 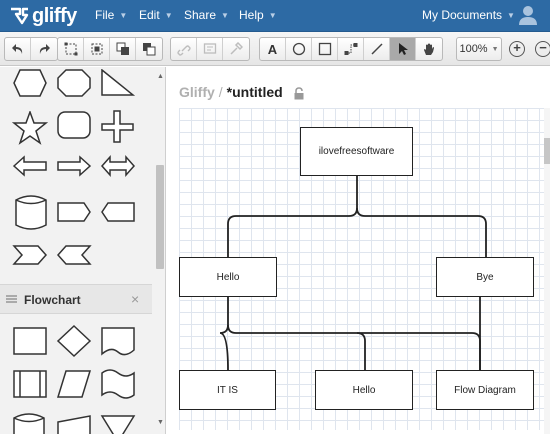 I want to click on node-label: IT IS, so click(x=227, y=390).